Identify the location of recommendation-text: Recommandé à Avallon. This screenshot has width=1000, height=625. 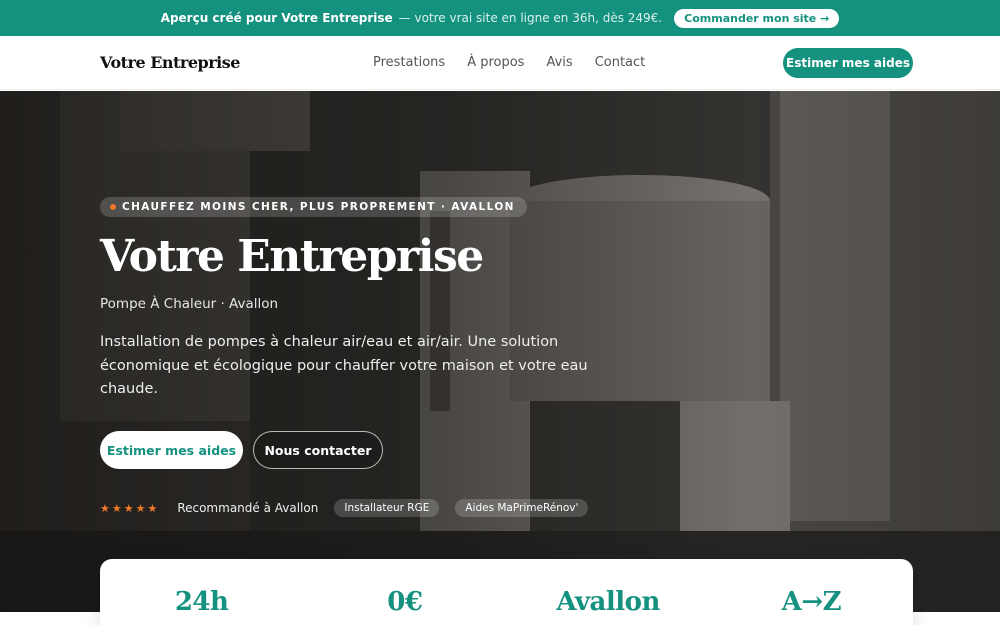
(248, 508).